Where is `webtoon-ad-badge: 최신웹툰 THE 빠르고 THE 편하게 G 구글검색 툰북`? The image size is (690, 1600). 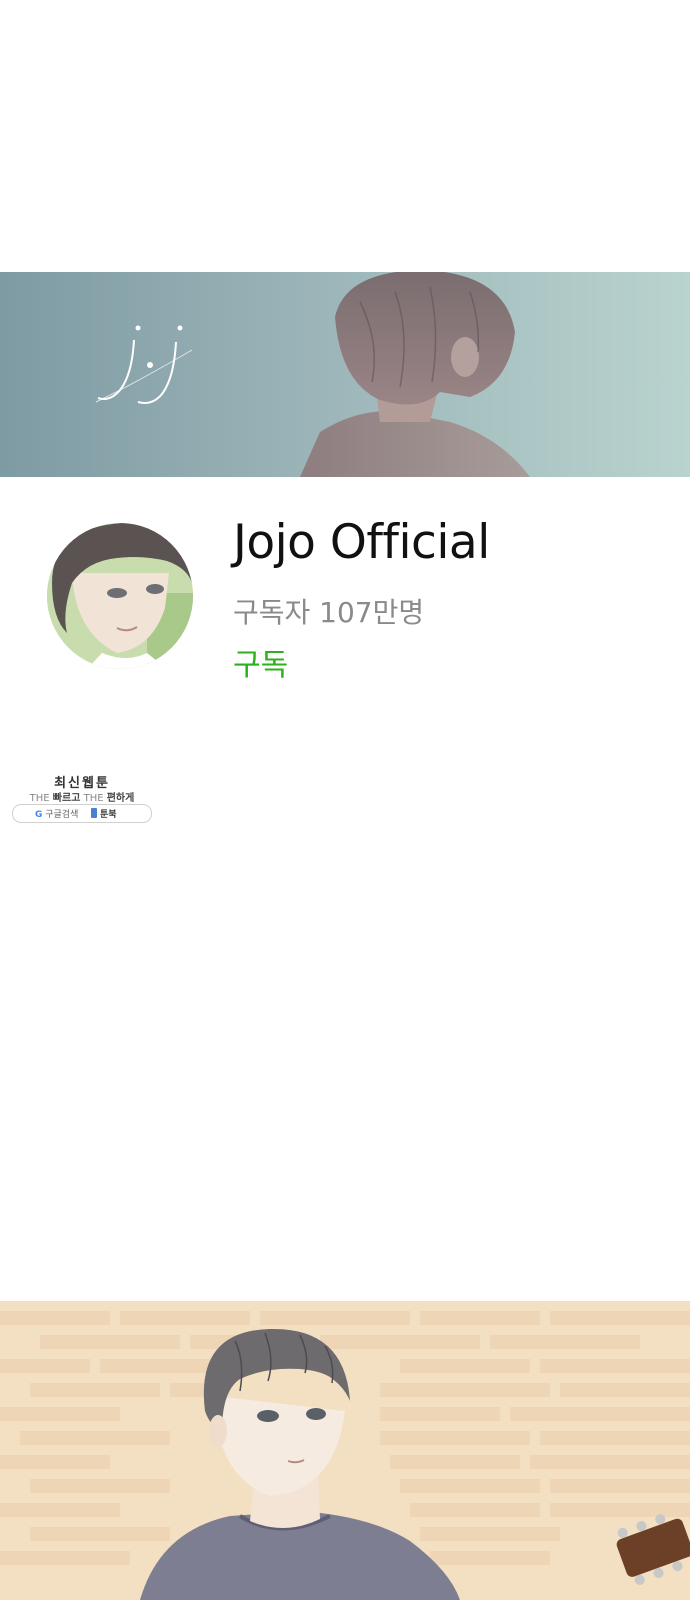
webtoon-ad-badge: 최신웹툰 THE 빠르고 THE 편하게 G 구글검색 툰북 is located at coordinates (82, 797).